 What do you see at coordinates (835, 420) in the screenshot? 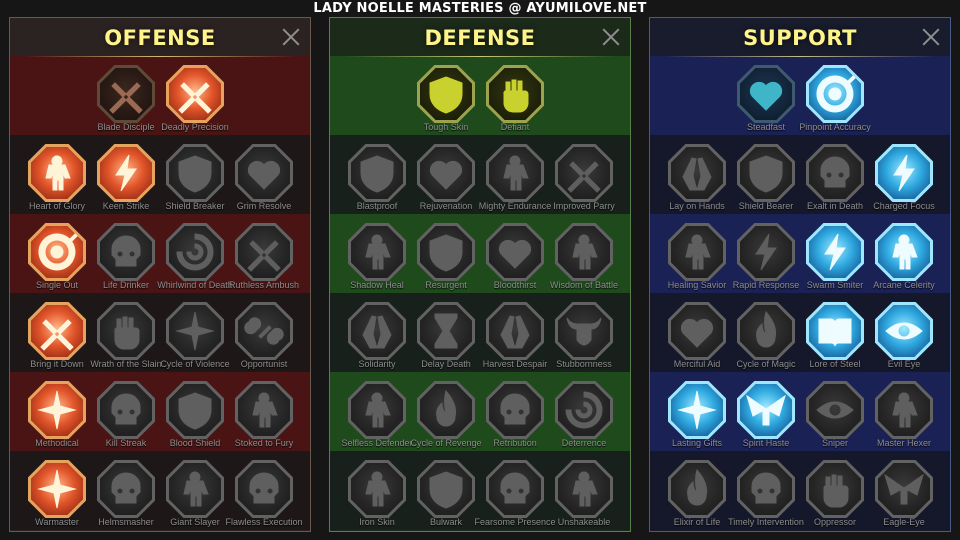
I see `mastery-sniper: Sniper` at bounding box center [835, 420].